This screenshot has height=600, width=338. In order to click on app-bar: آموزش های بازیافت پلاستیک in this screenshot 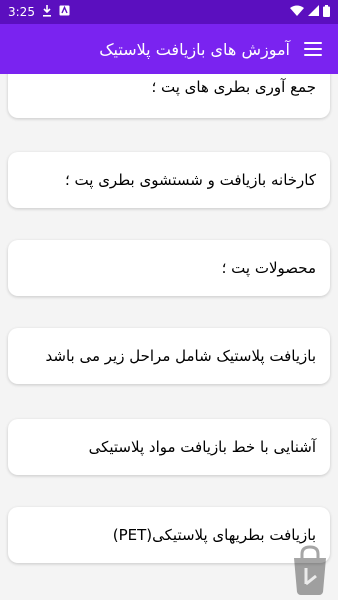, I will do `click(169, 49)`.